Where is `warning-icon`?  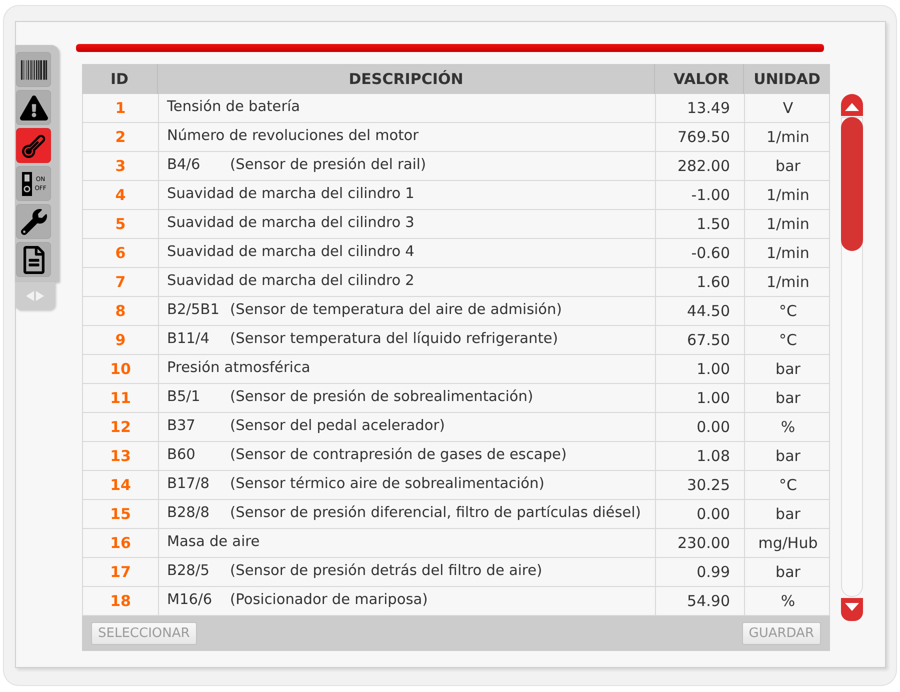 warning-icon is located at coordinates (34, 107).